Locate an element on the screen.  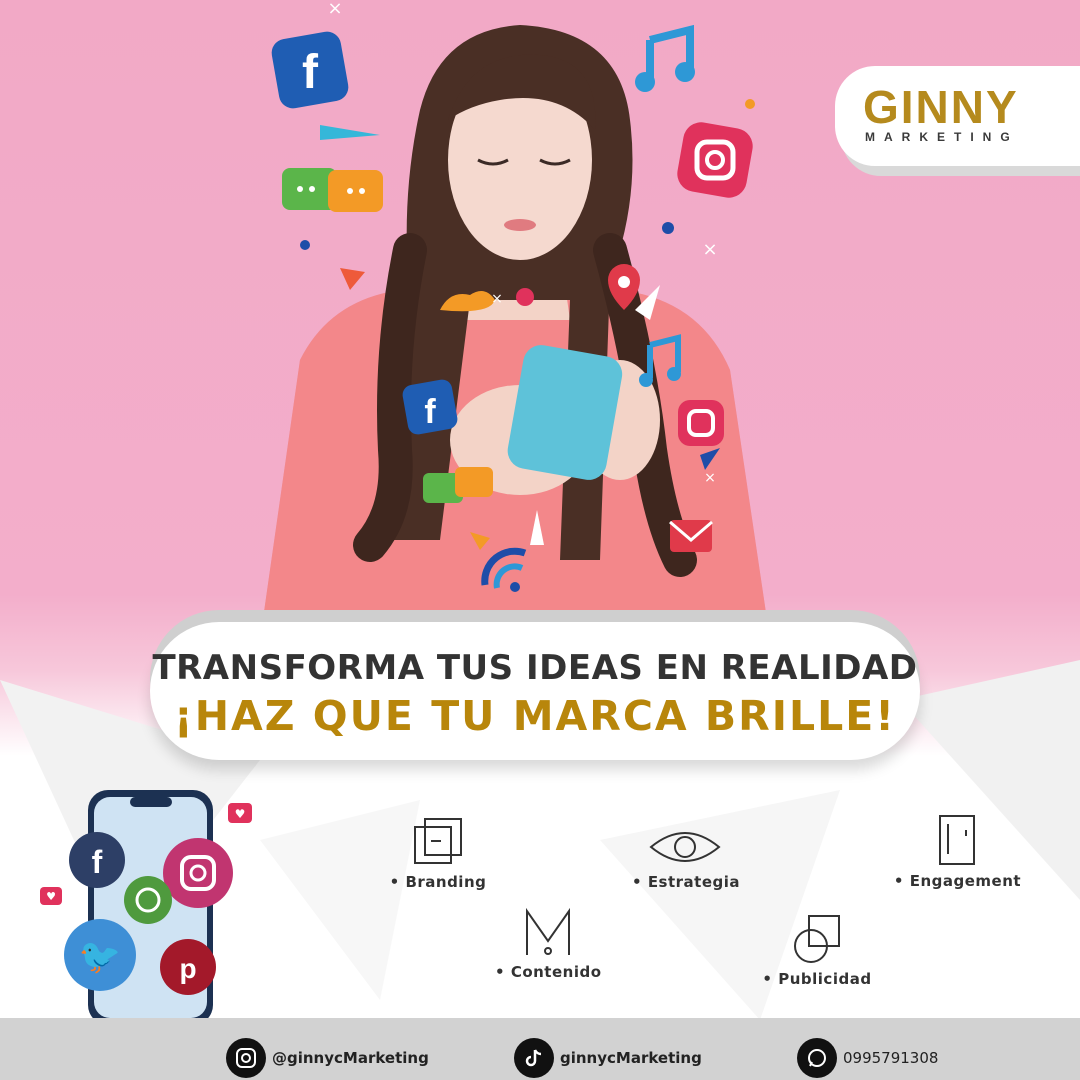
service-label: • Contenido is located at coordinates (548, 972).